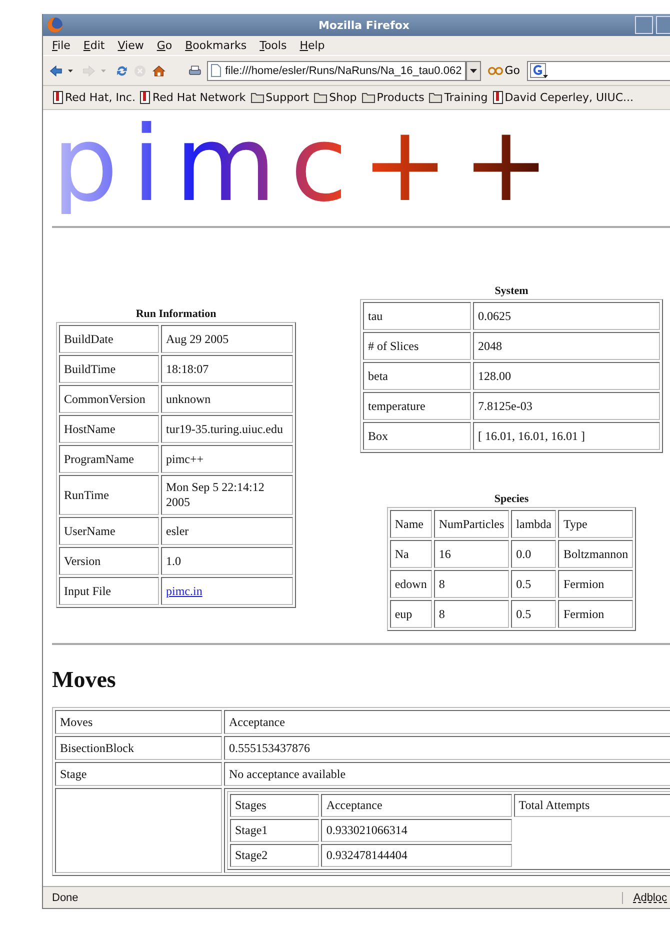  I want to click on table-cell: BuildDate, so click(109, 339).